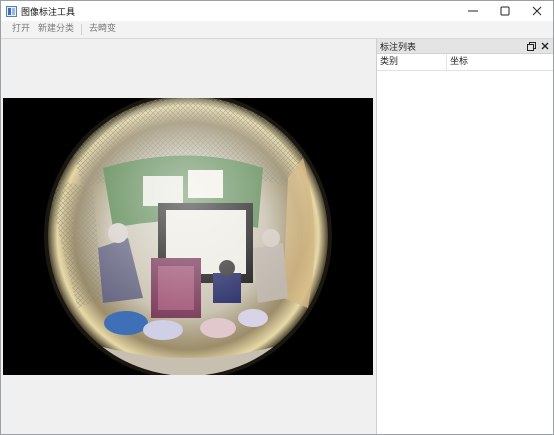  Describe the element at coordinates (102, 29) in the screenshot. I see `undistort-button: 去畸变` at that location.